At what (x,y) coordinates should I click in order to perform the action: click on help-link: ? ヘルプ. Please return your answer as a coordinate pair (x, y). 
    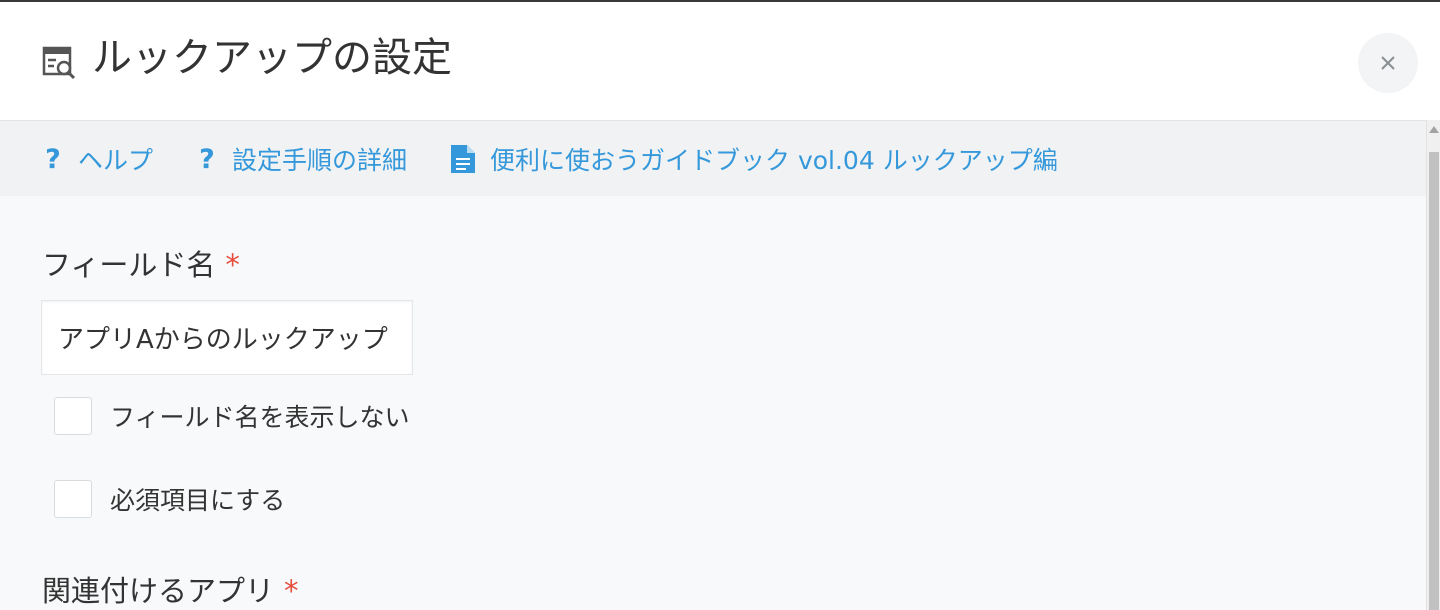
    Looking at the image, I should click on (97, 159).